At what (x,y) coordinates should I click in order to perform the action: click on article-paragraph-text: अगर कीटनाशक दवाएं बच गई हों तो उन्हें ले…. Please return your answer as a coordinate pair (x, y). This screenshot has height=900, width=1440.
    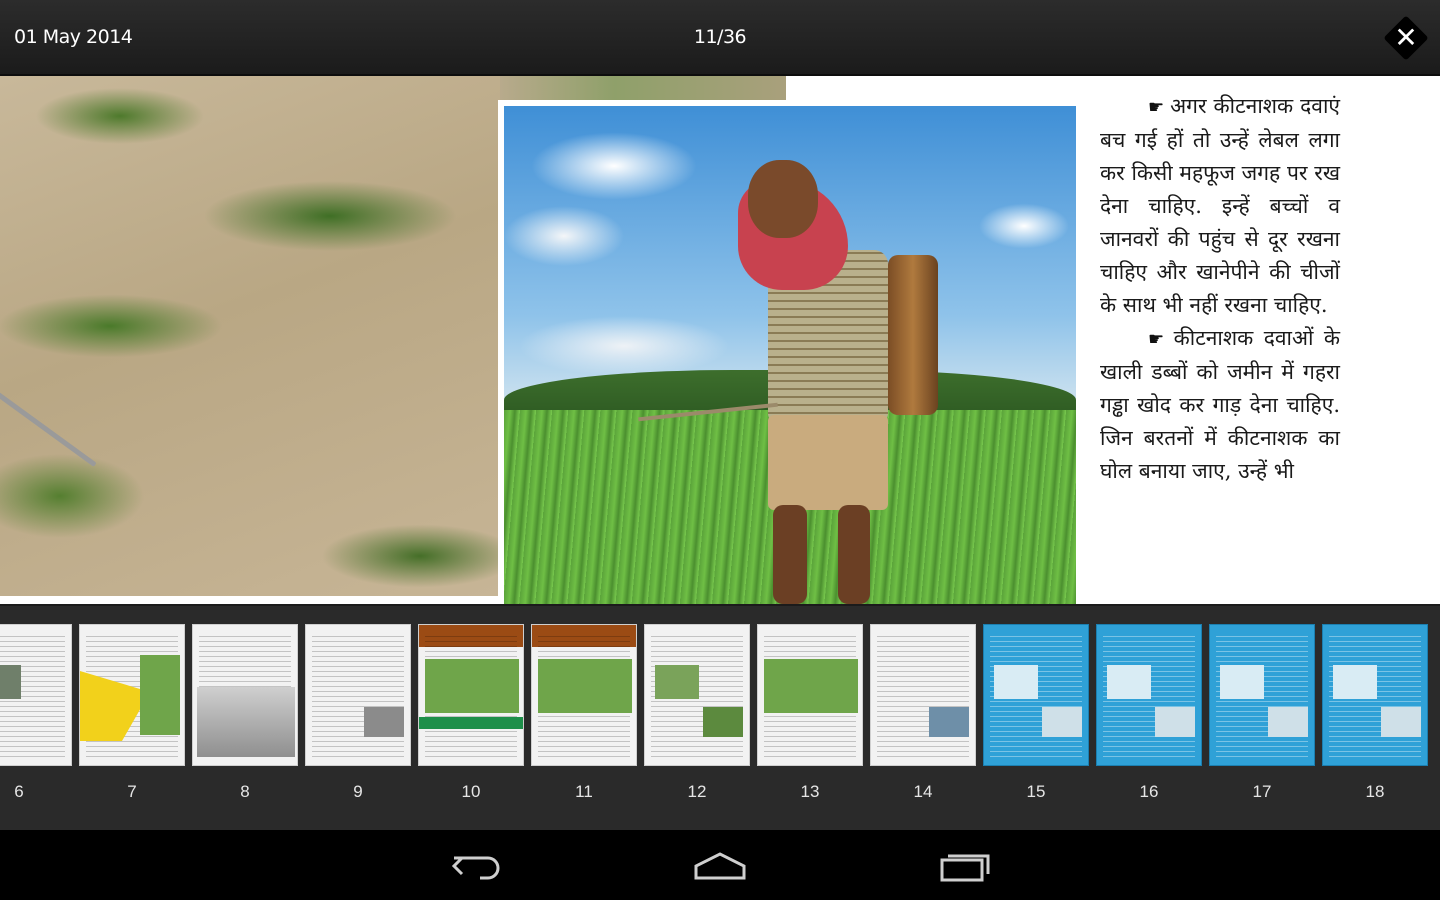
    Looking at the image, I should click on (1220, 205).